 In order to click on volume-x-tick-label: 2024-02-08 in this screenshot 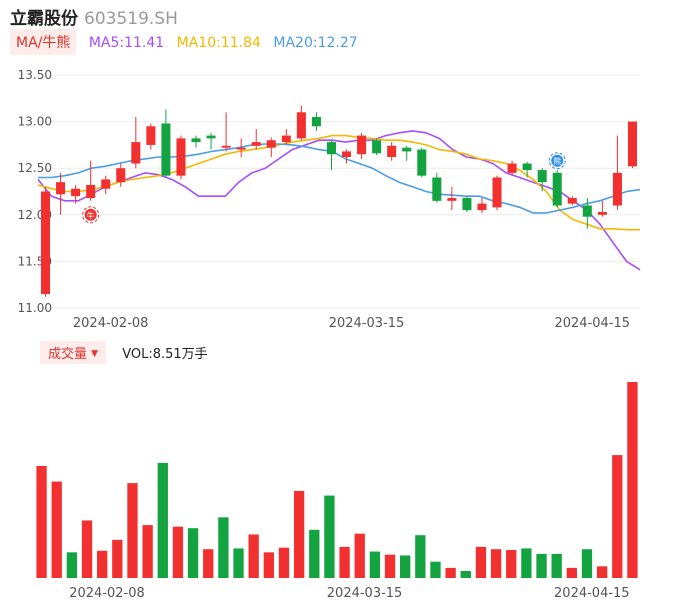, I will do `click(107, 593)`.